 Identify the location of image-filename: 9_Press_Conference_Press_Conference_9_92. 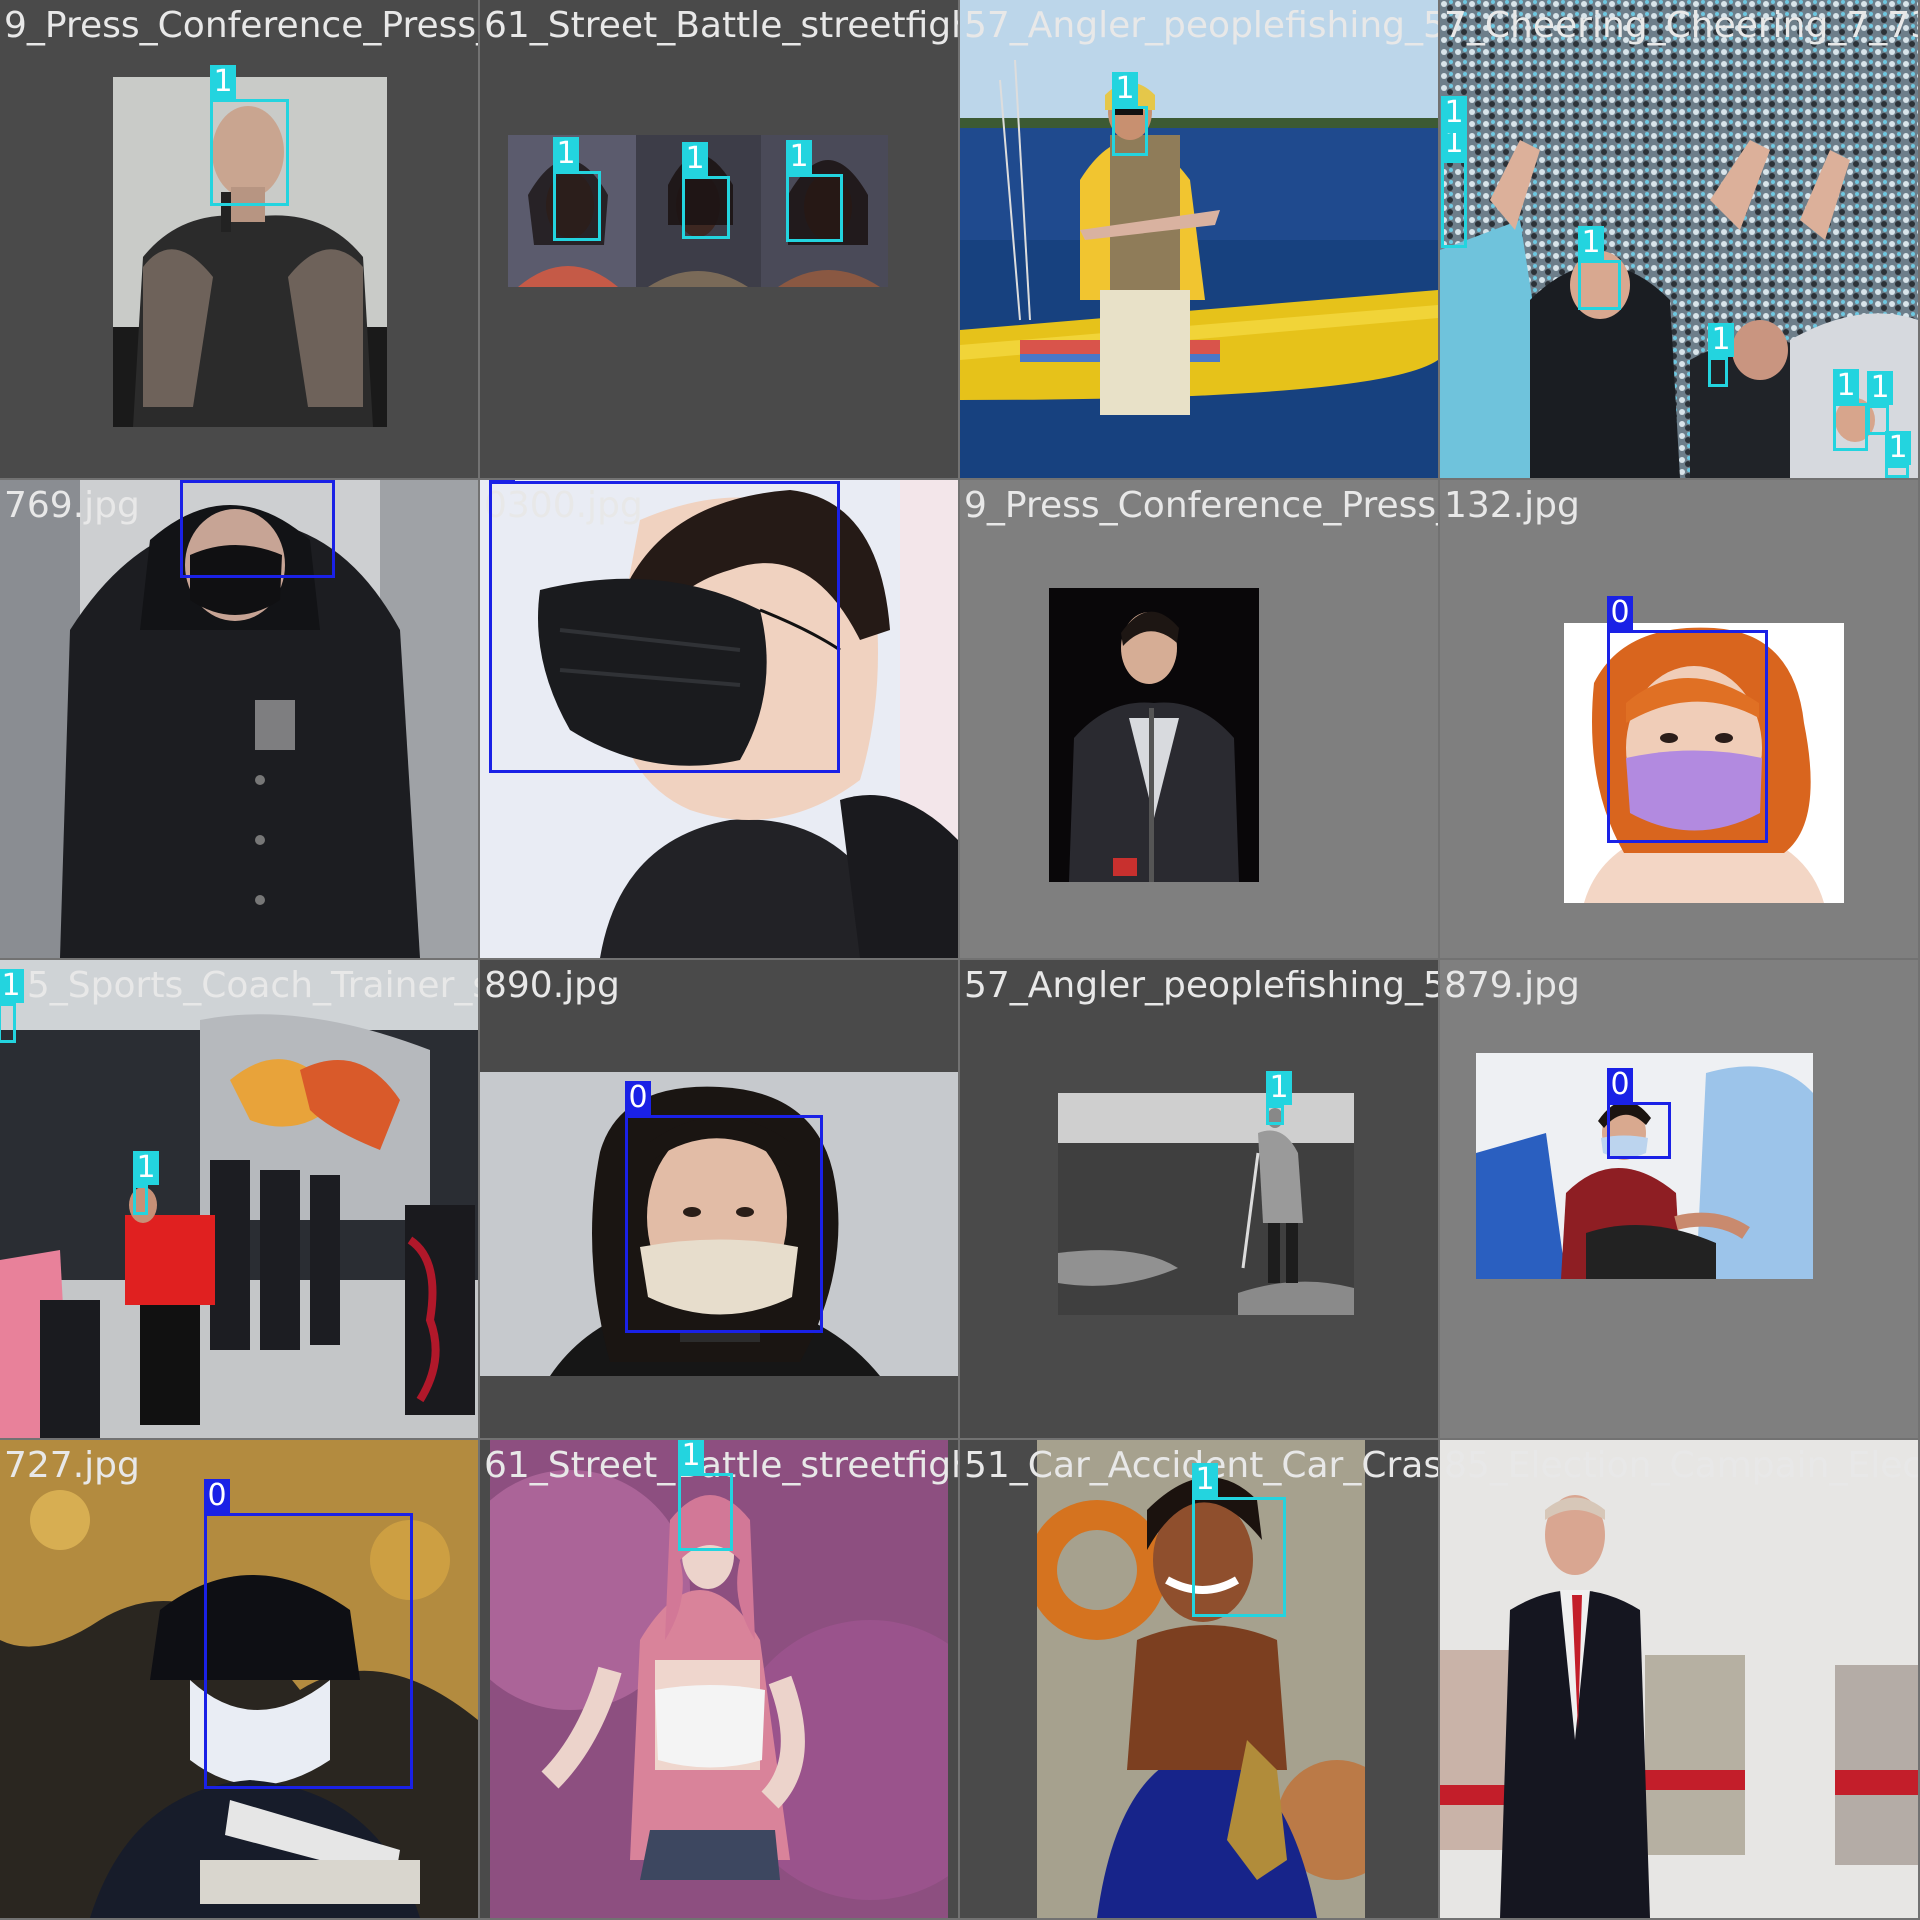
(1201, 505).